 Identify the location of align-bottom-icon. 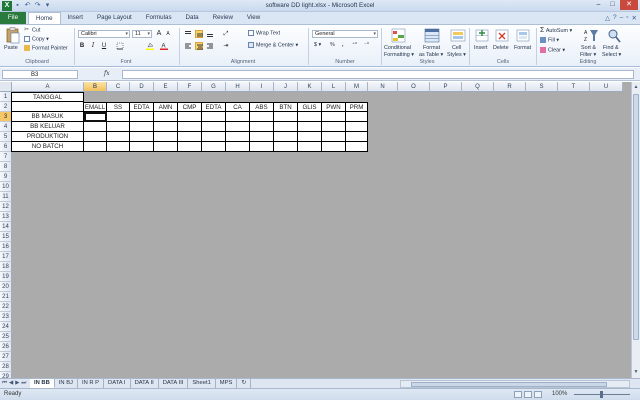
(210, 34).